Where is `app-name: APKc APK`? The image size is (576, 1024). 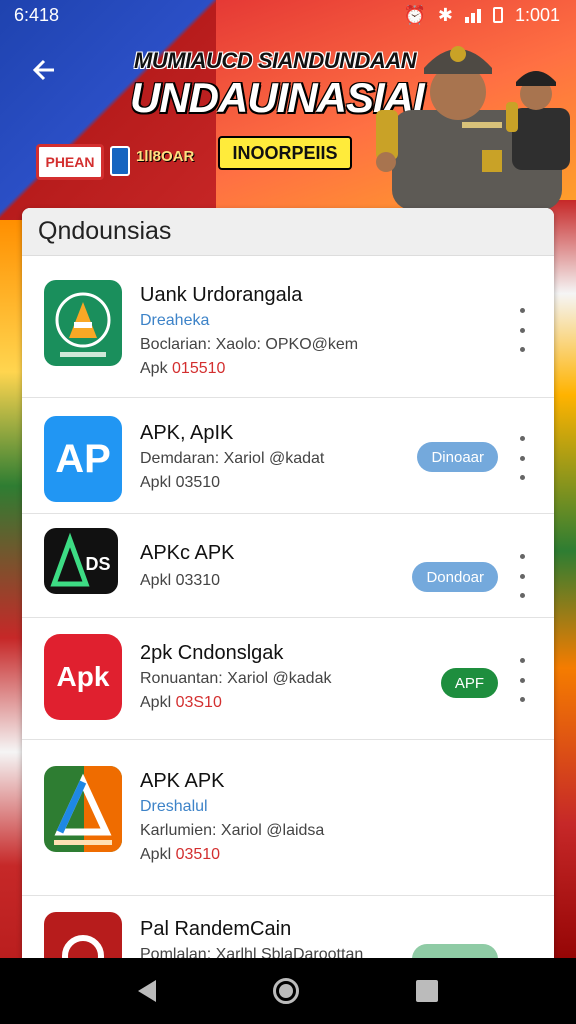
app-name: APKc APK is located at coordinates (187, 553).